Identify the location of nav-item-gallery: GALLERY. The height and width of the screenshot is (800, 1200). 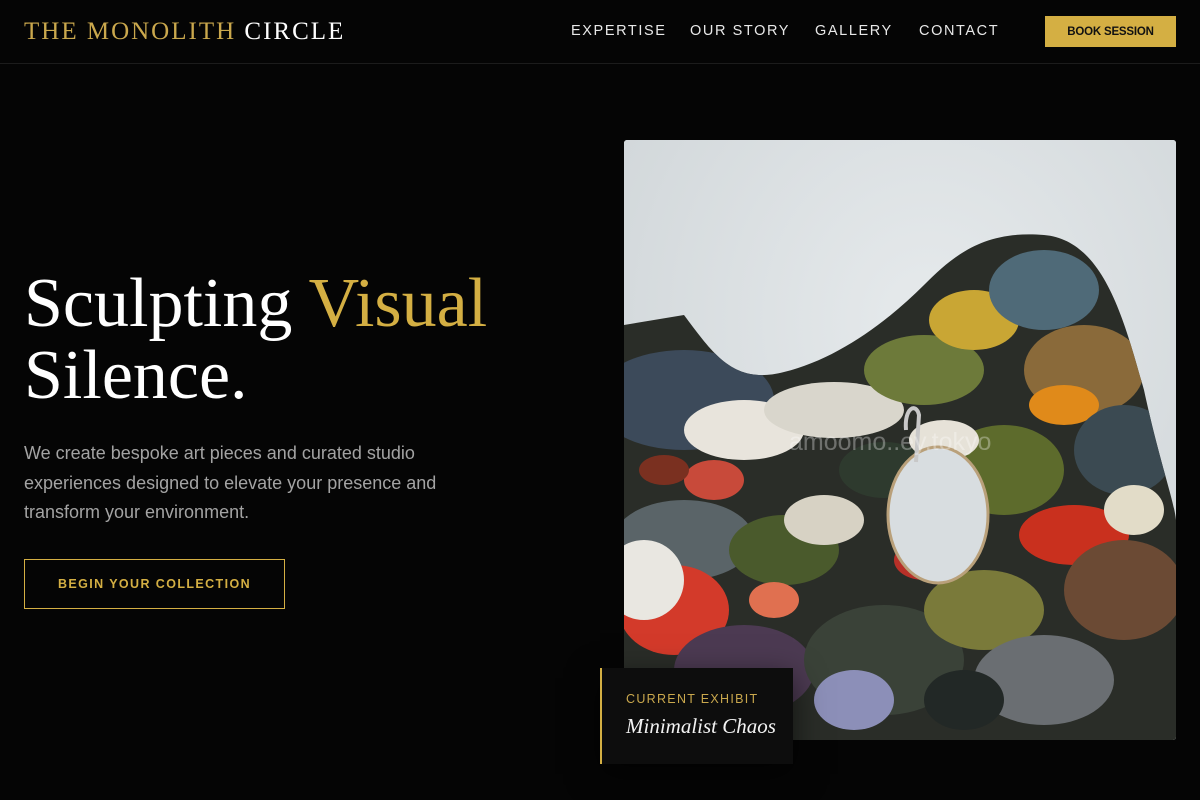
(854, 31).